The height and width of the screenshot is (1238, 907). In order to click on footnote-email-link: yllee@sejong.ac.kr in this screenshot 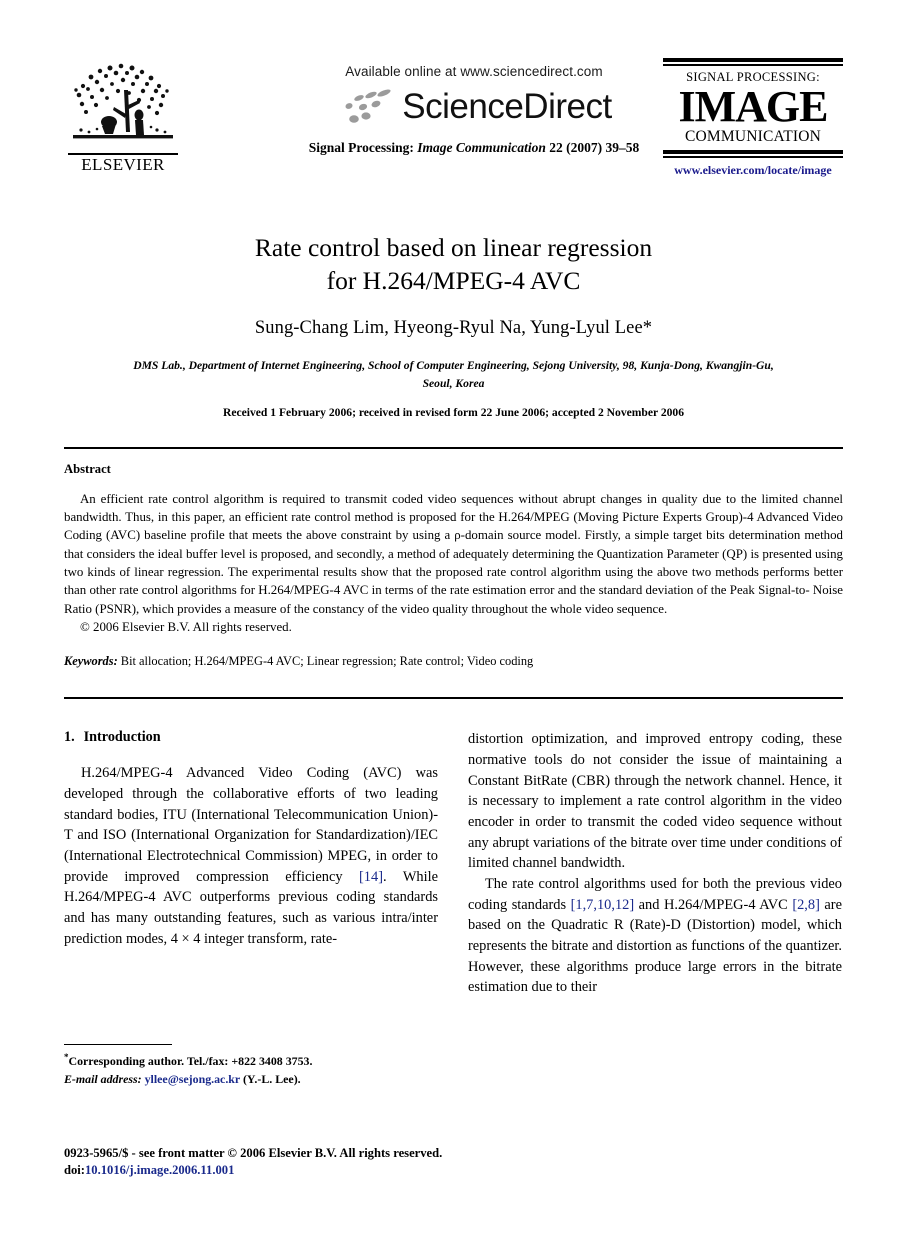, I will do `click(191, 1079)`.